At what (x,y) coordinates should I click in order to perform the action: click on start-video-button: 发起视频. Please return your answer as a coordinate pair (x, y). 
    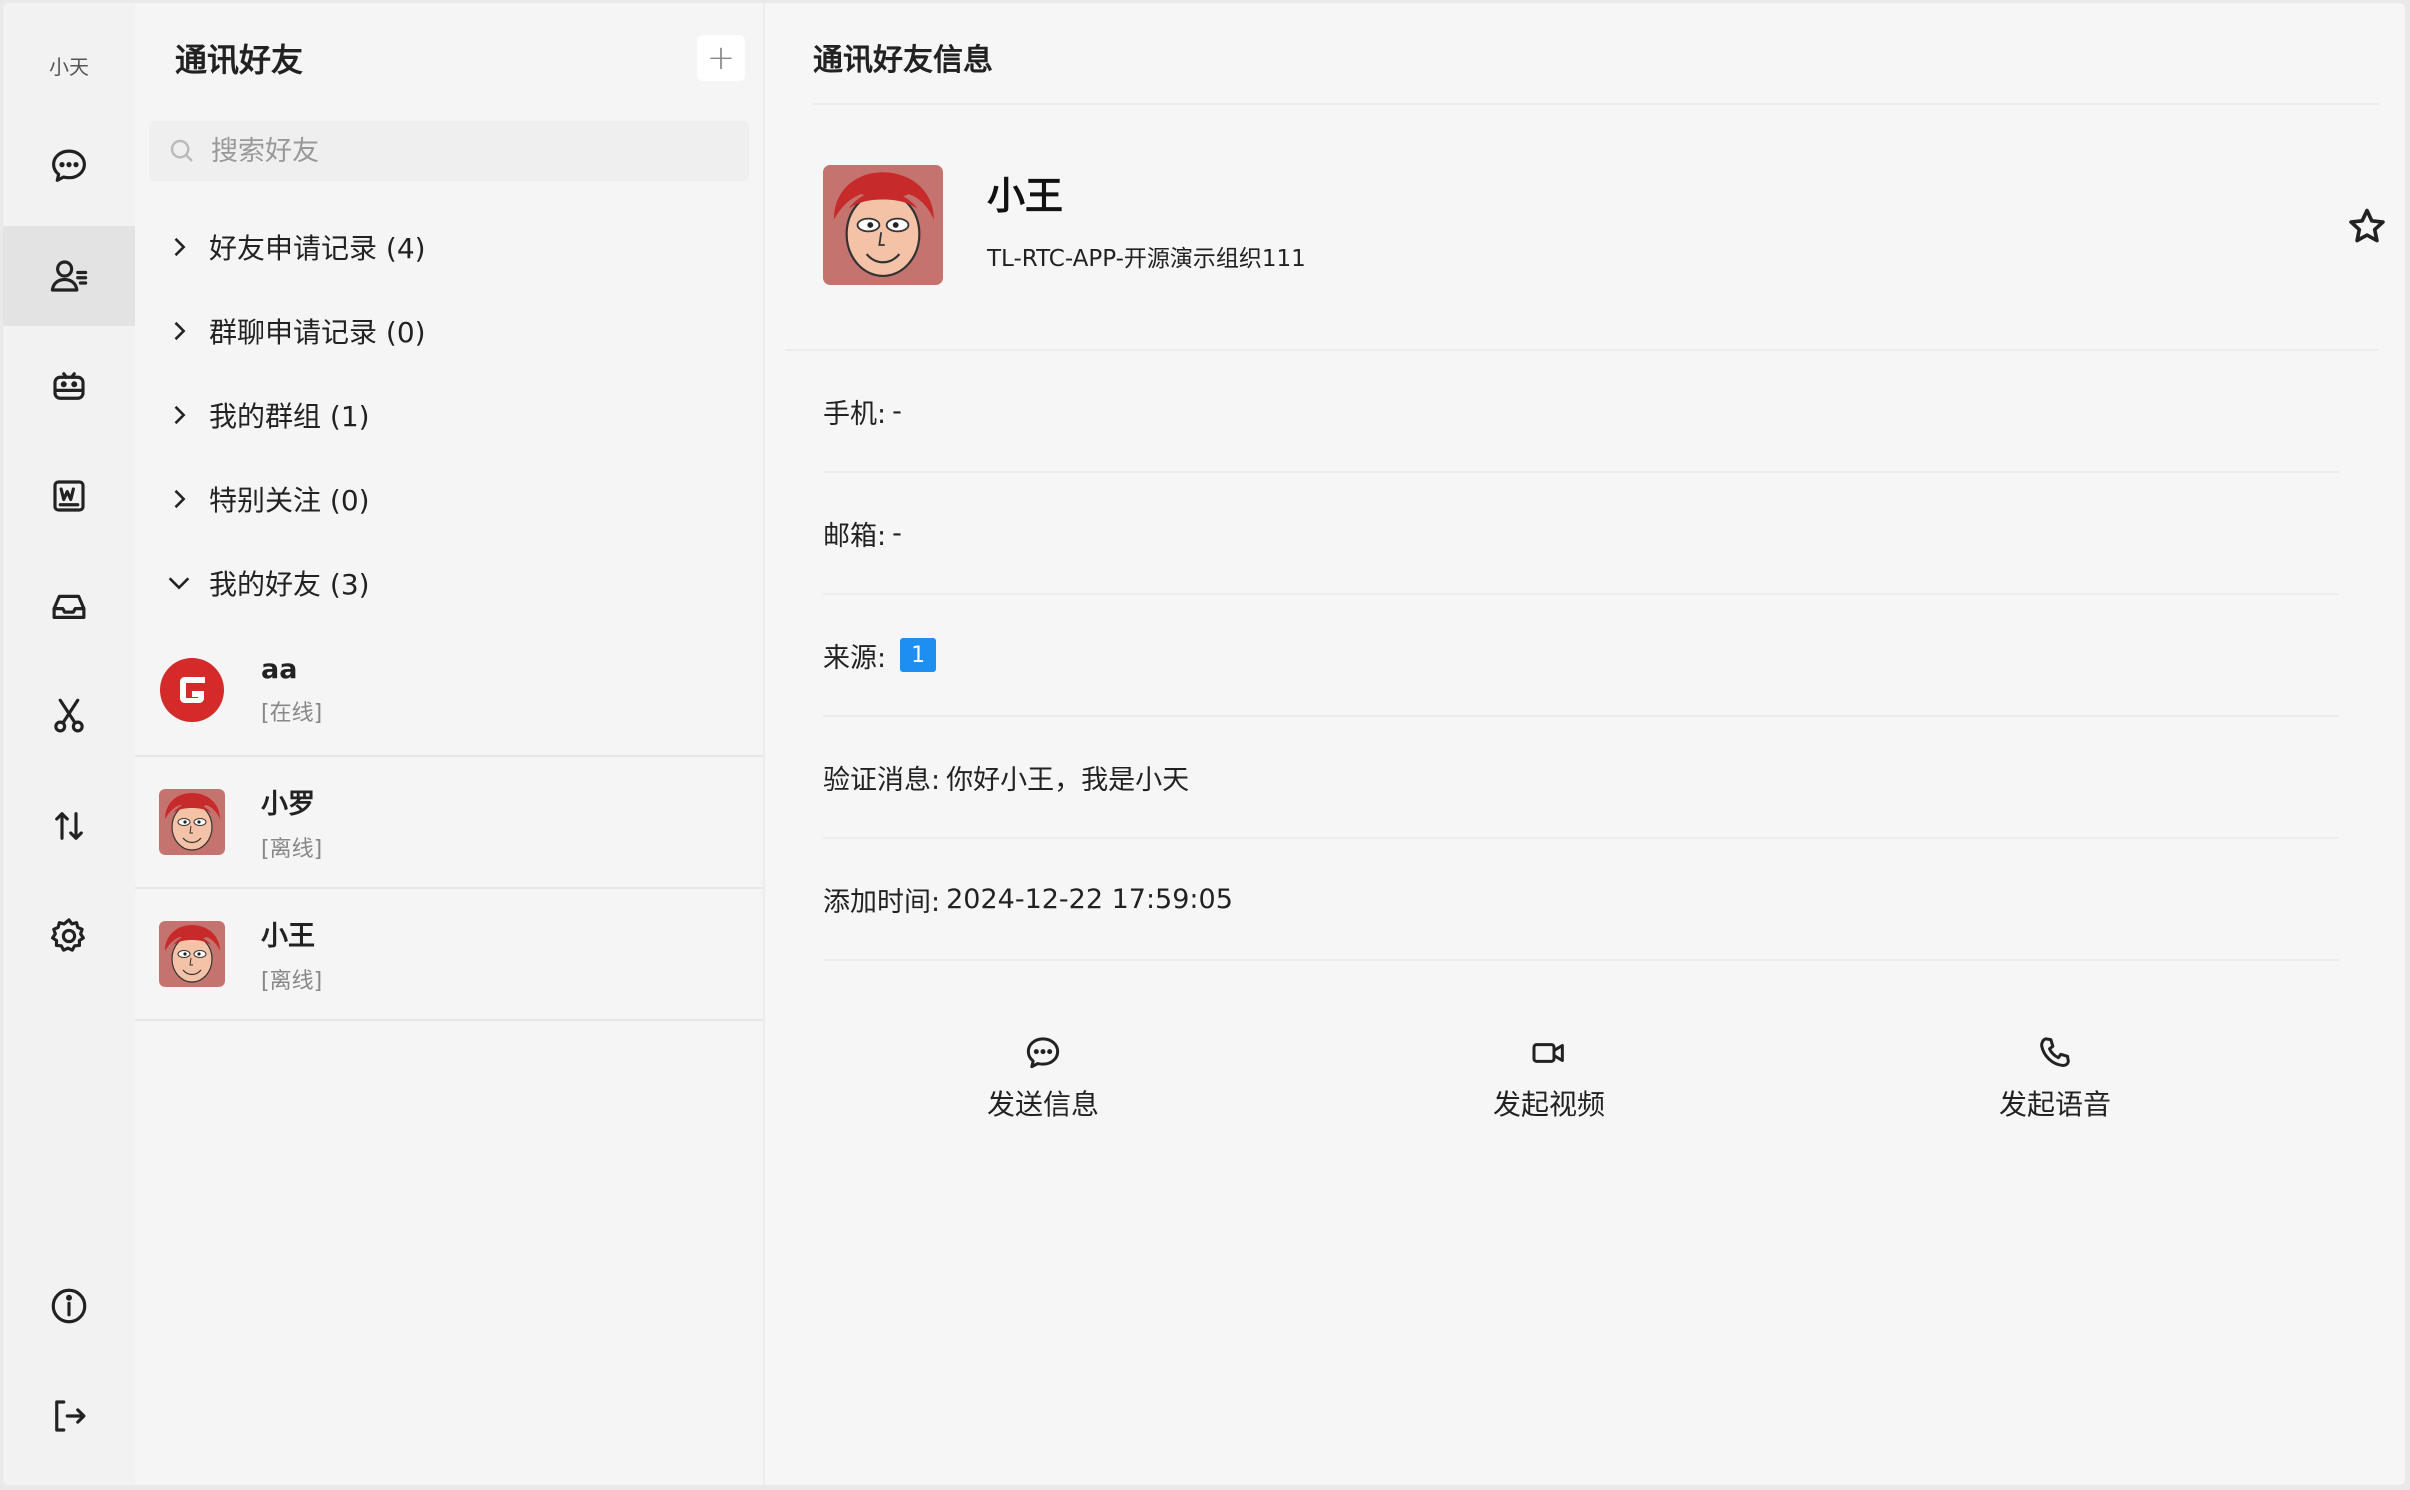
    Looking at the image, I should click on (1549, 1078).